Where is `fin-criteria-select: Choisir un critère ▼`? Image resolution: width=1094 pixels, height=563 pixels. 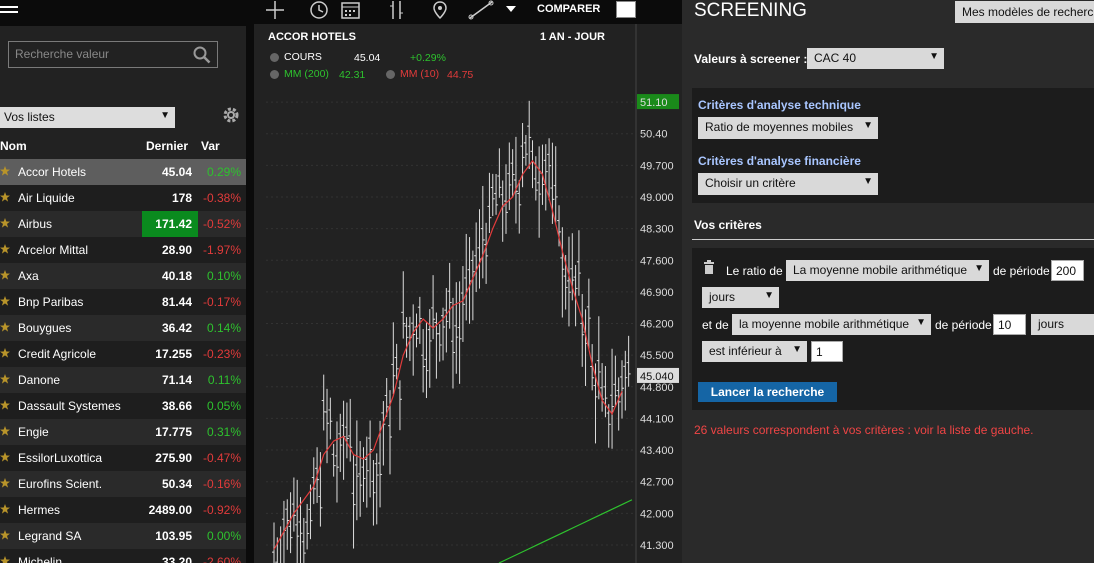
fin-criteria-select: Choisir un critère ▼ is located at coordinates (788, 184).